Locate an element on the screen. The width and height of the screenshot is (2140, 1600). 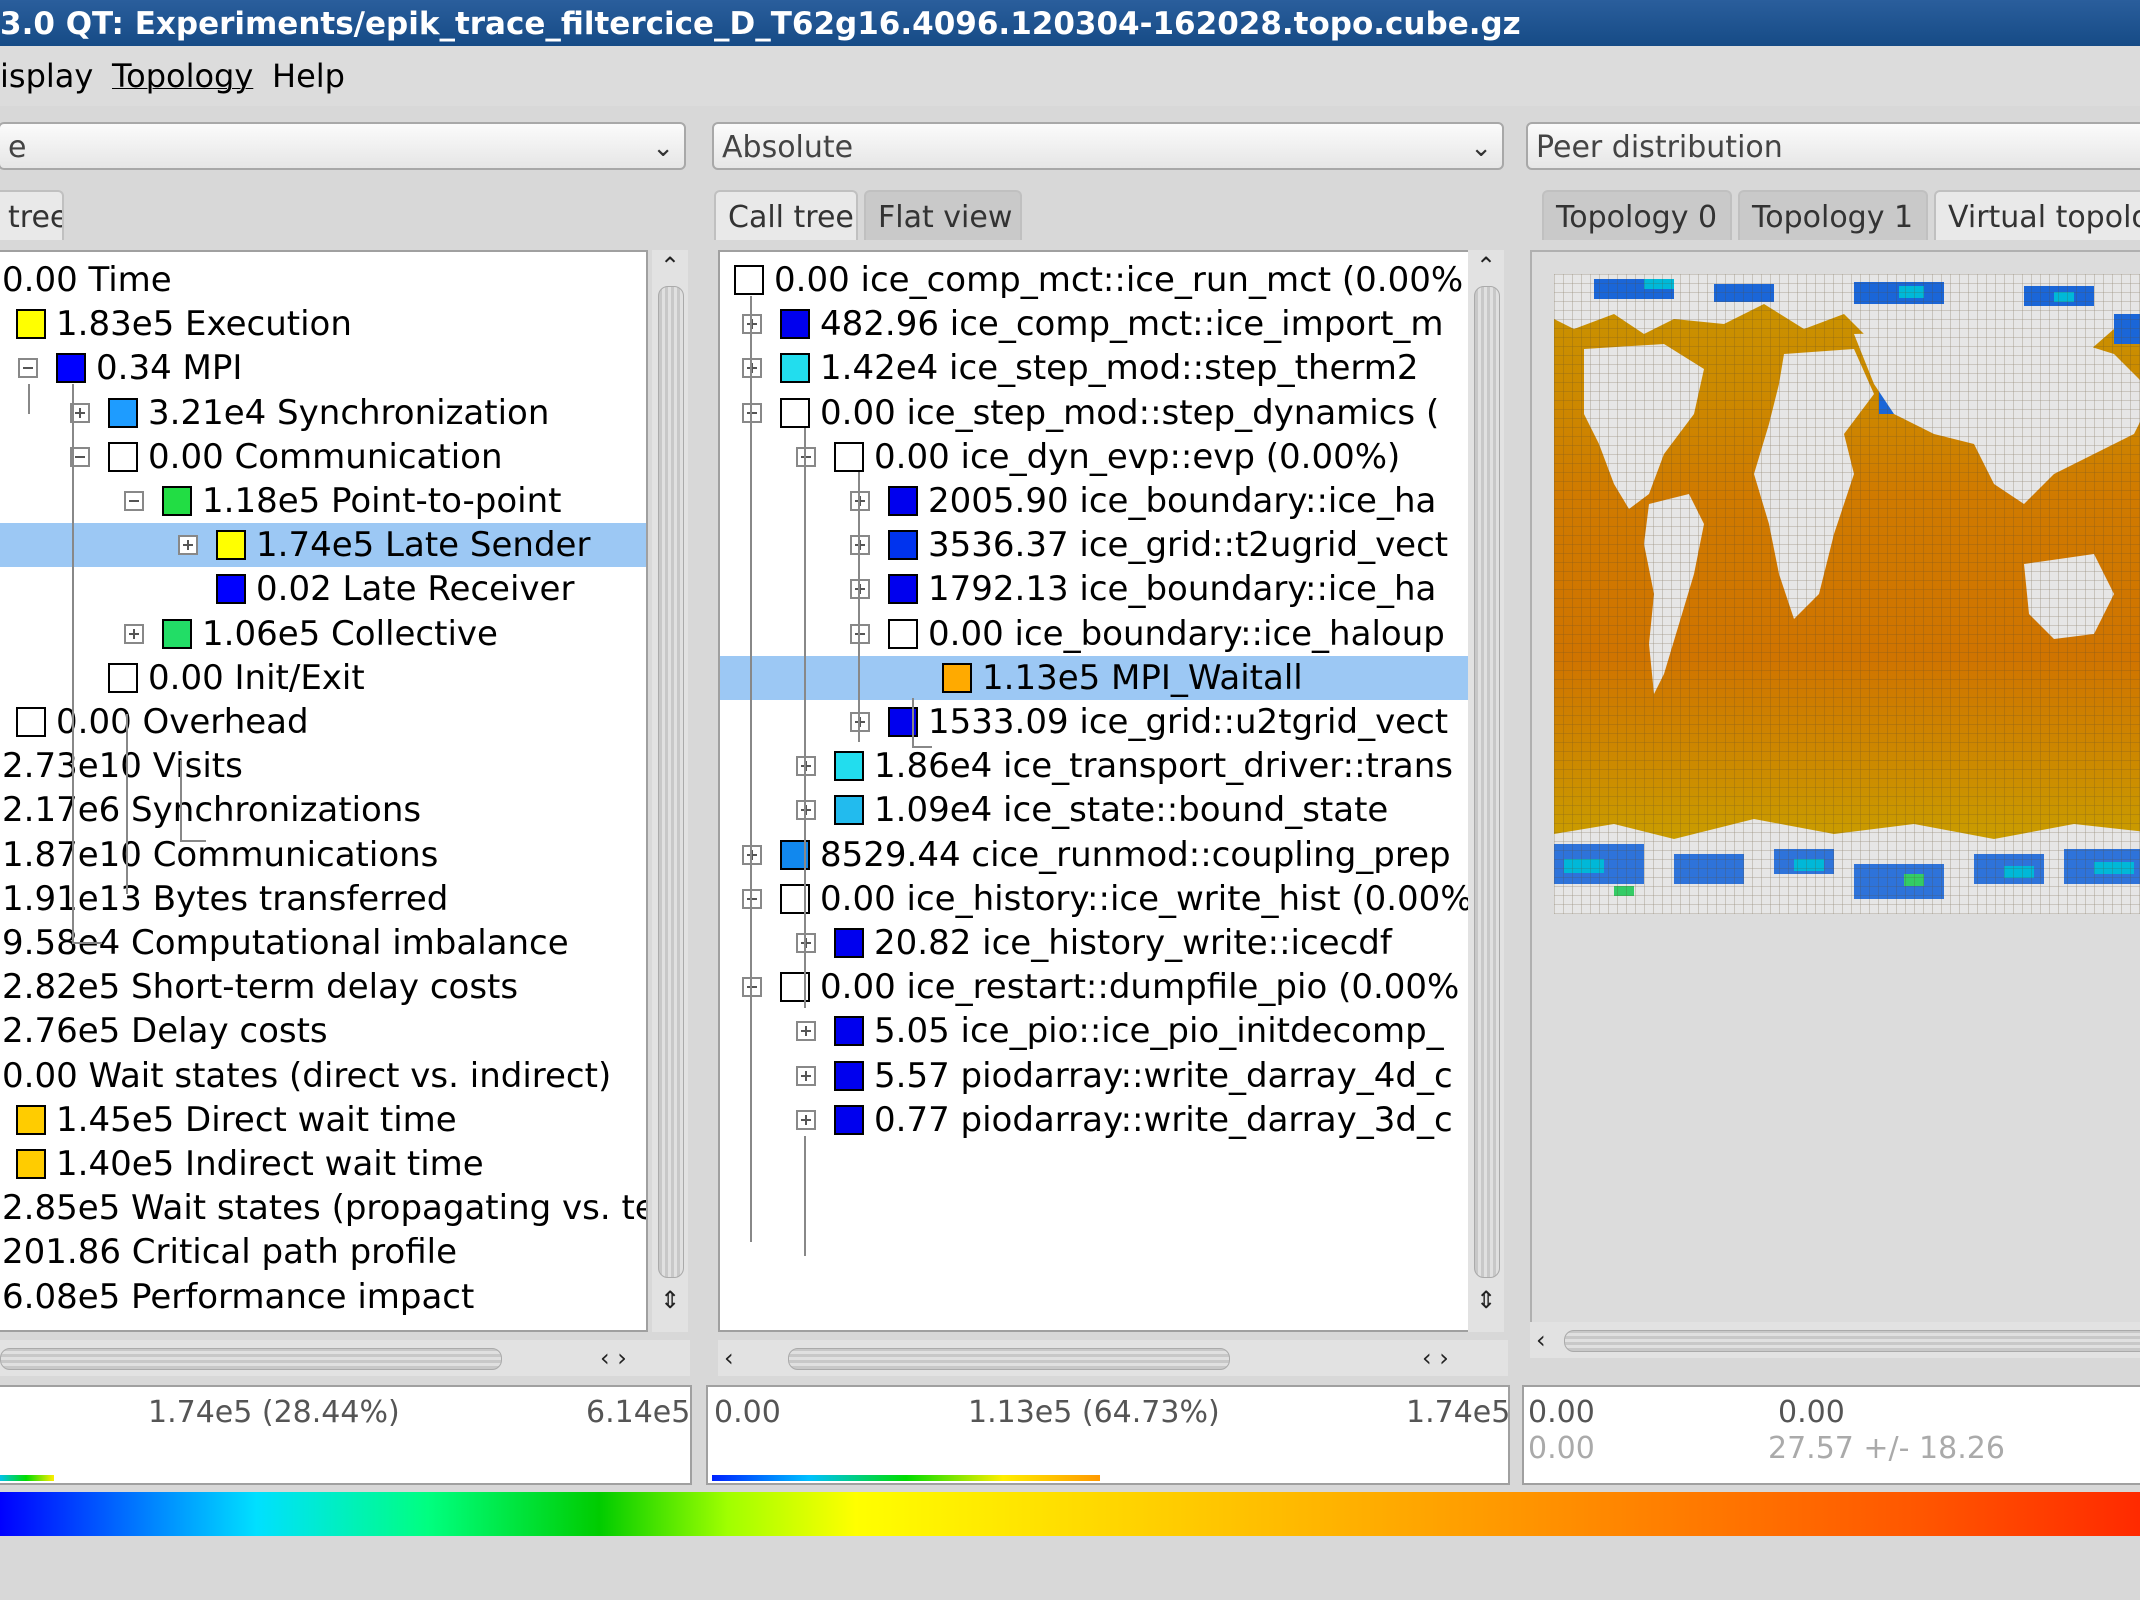
metric-tree-hscrollbar: ‹ › is located at coordinates (345, 1358).